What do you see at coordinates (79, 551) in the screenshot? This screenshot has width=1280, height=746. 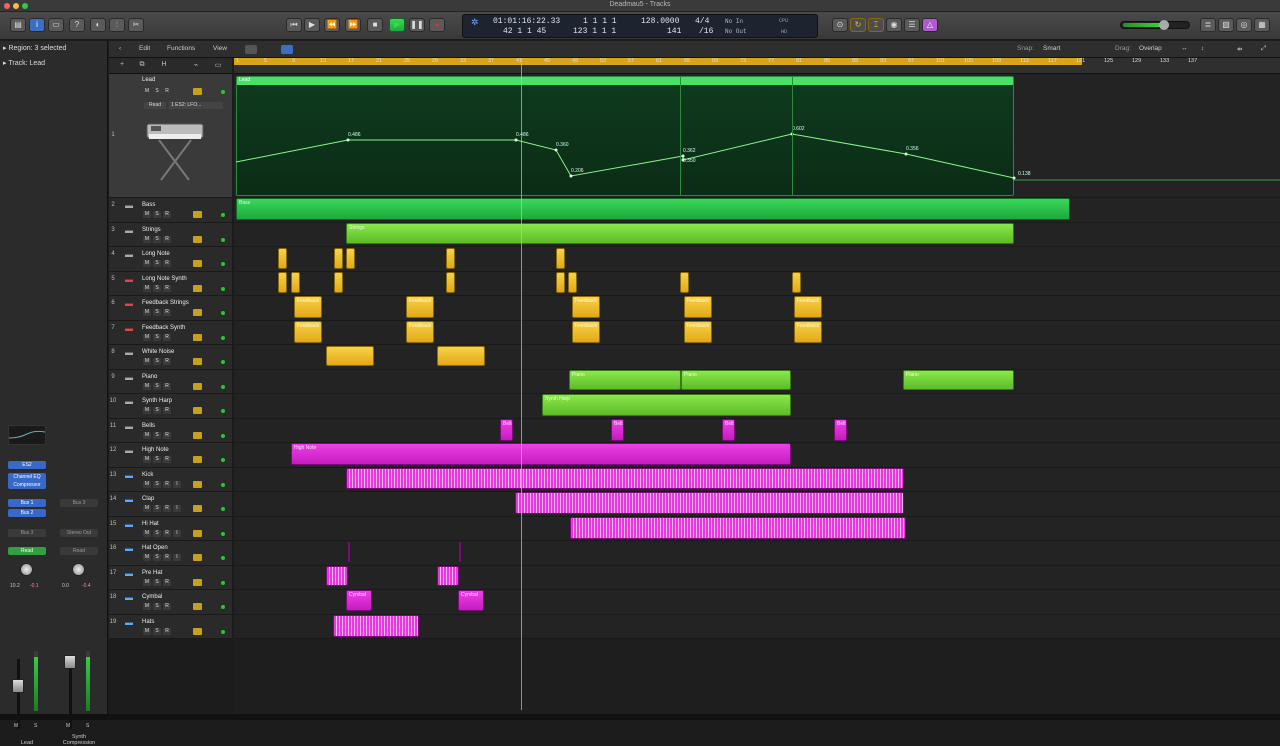 I see `aux-read-button: Read` at bounding box center [79, 551].